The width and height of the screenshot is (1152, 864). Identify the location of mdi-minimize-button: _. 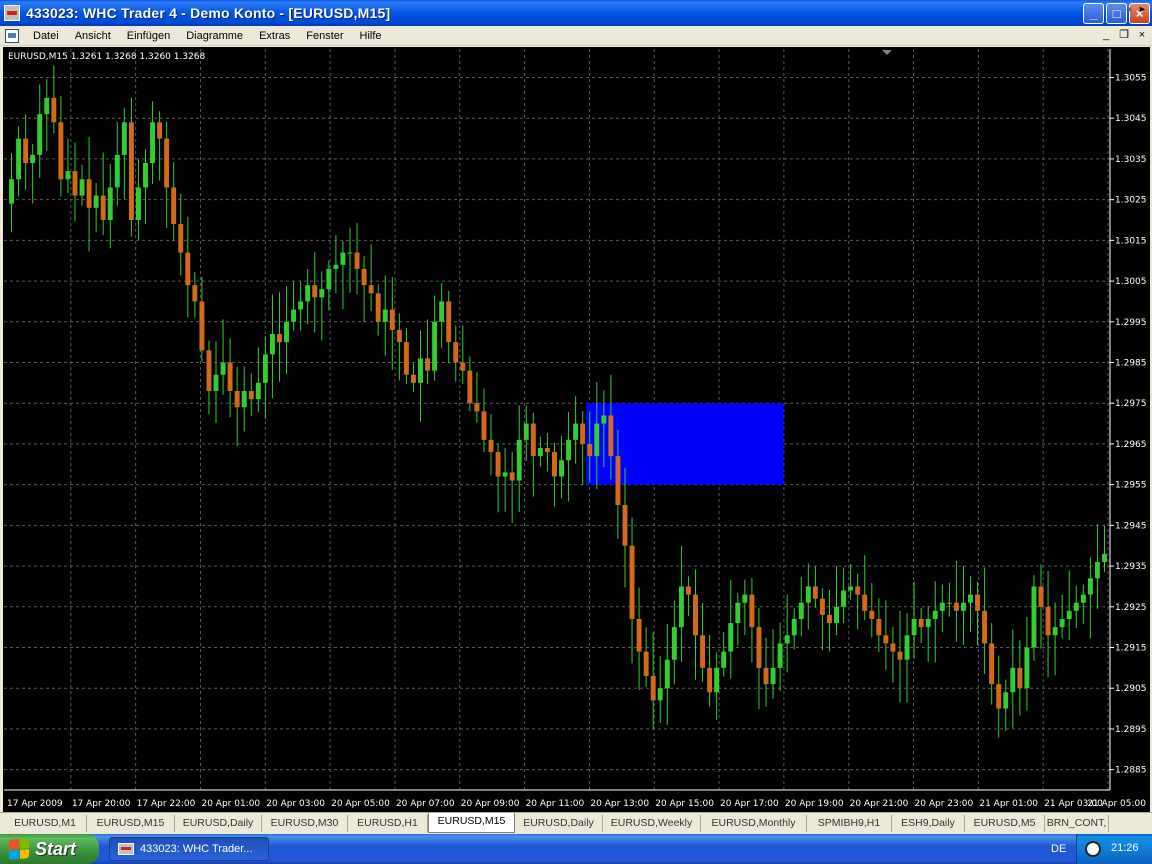
(1106, 35).